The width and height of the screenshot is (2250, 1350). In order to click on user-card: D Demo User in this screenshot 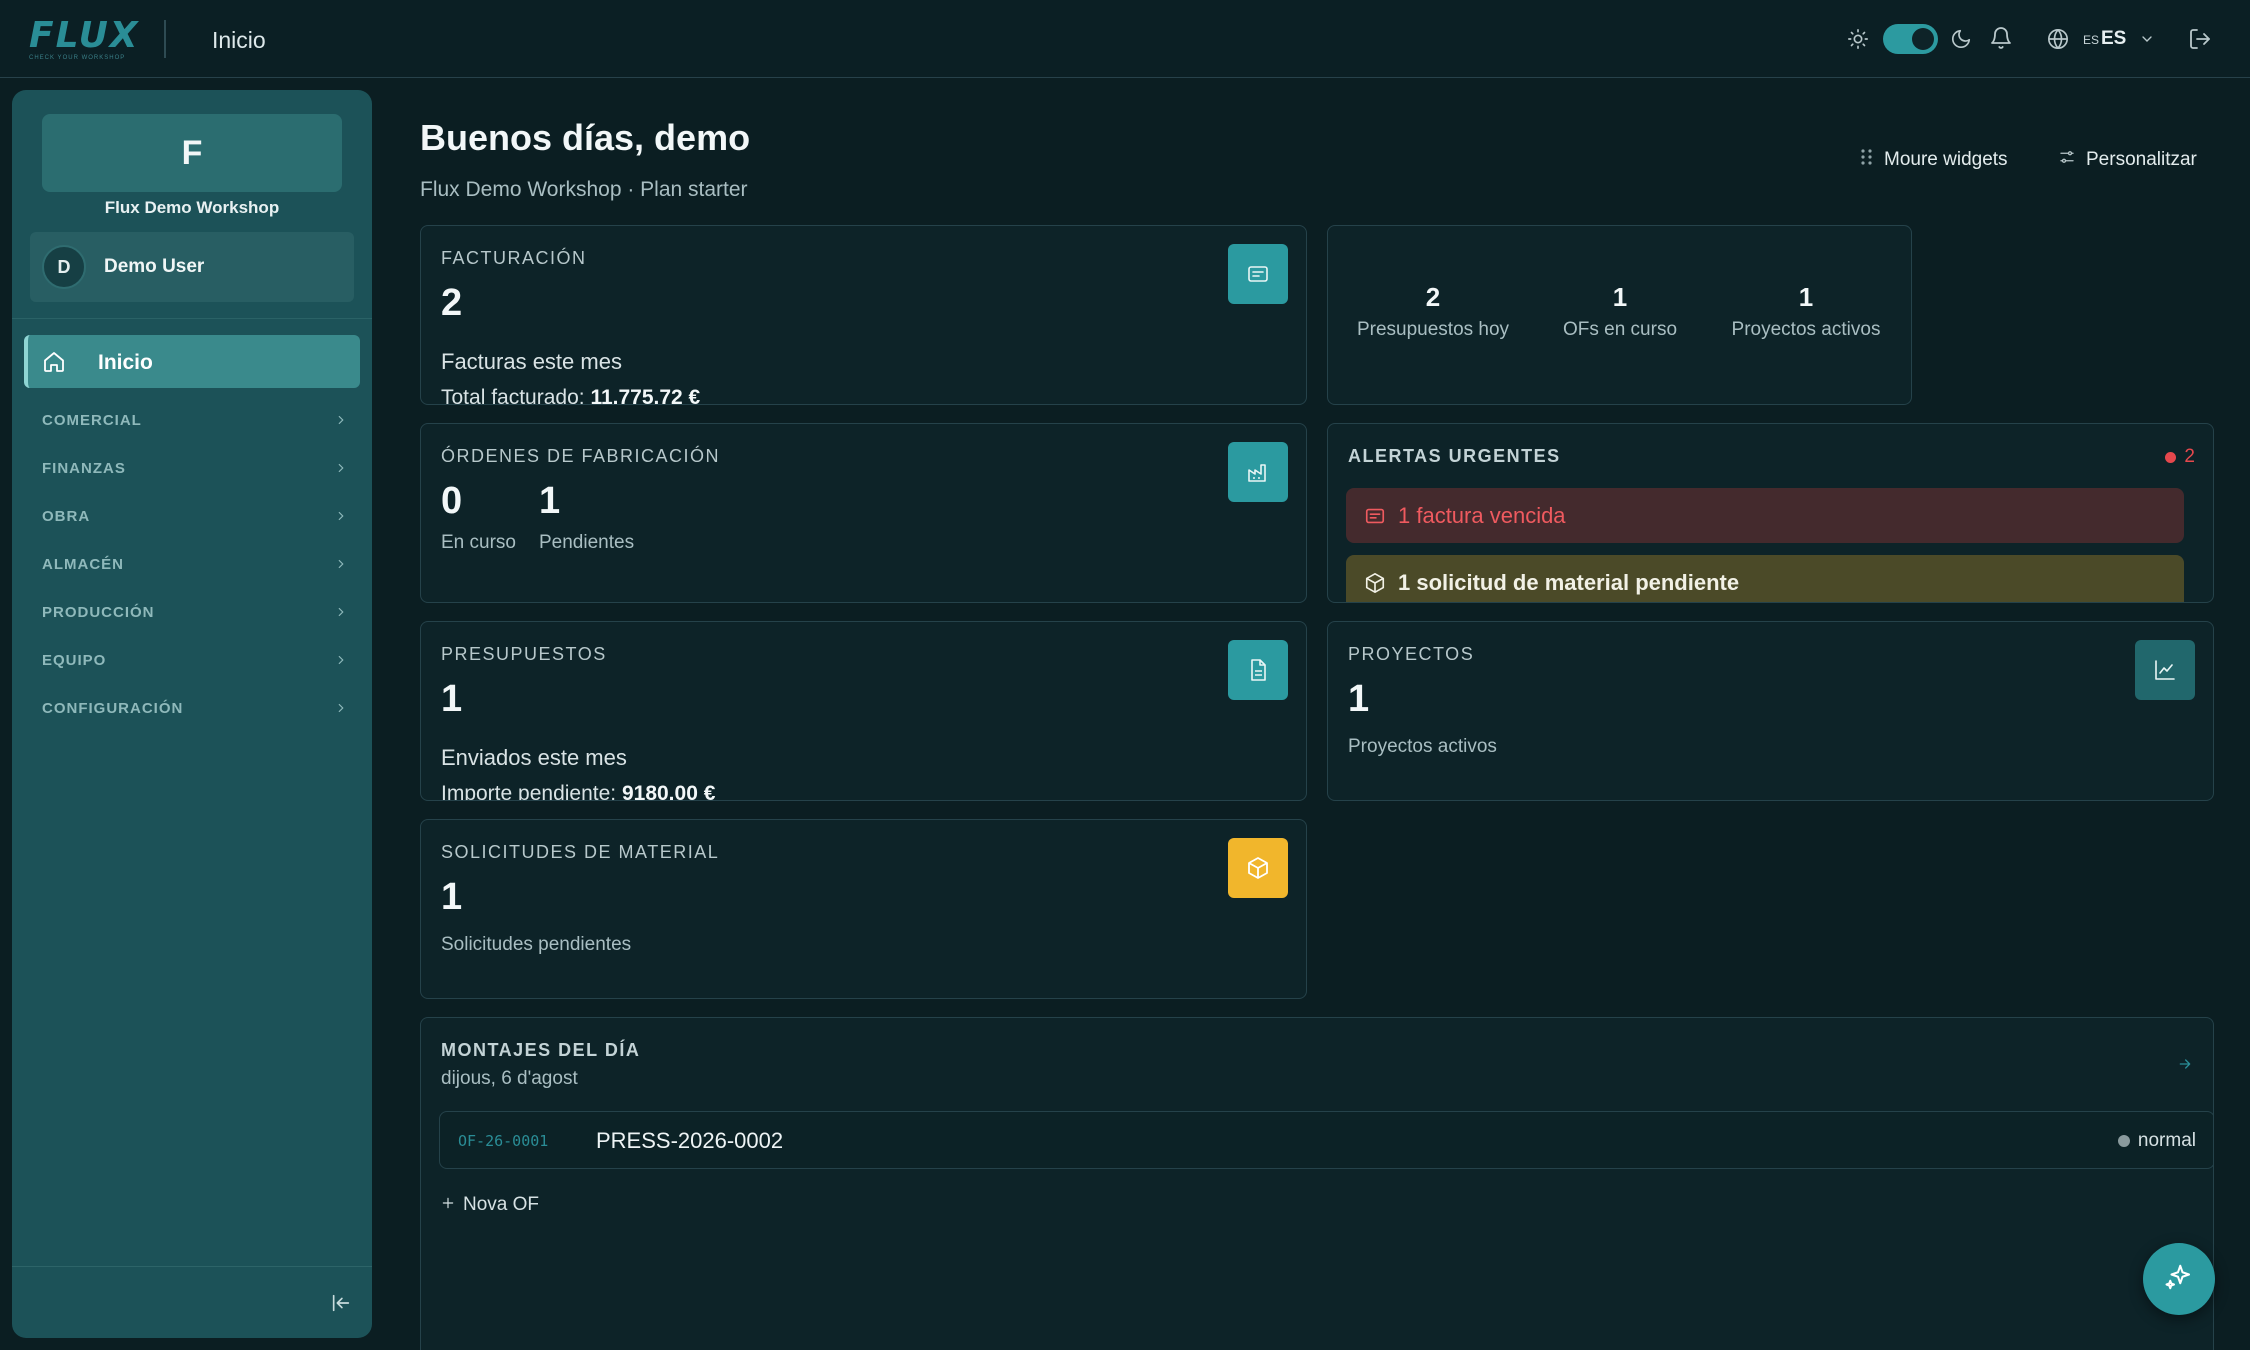, I will do `click(192, 267)`.